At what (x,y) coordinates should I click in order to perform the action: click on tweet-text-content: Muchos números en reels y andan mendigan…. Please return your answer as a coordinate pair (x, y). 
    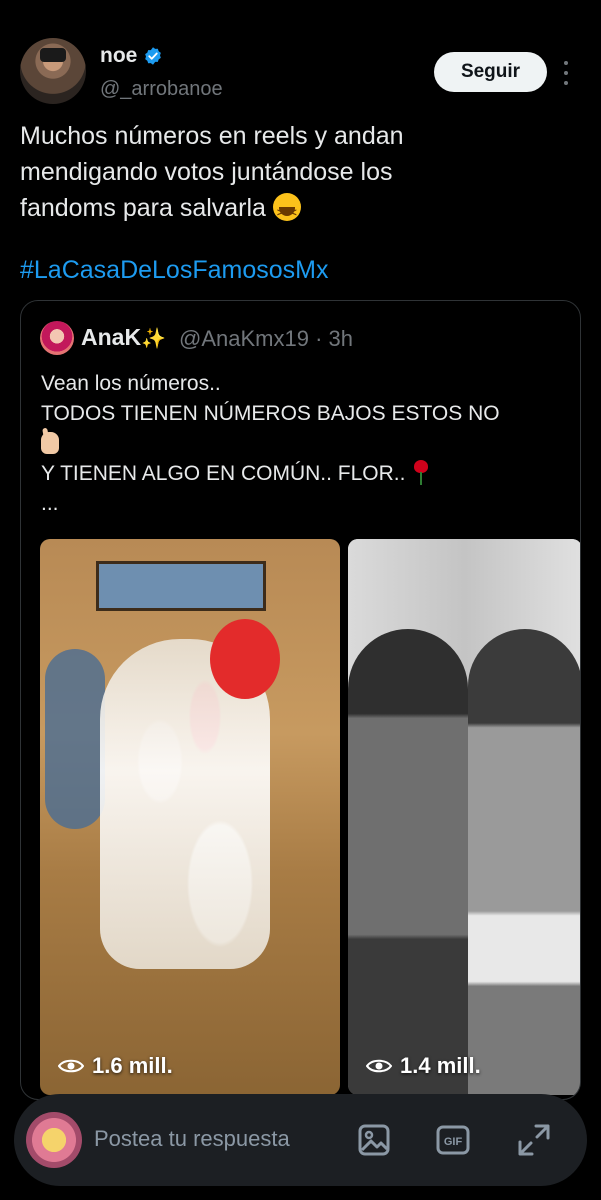
    Looking at the image, I should click on (212, 172).